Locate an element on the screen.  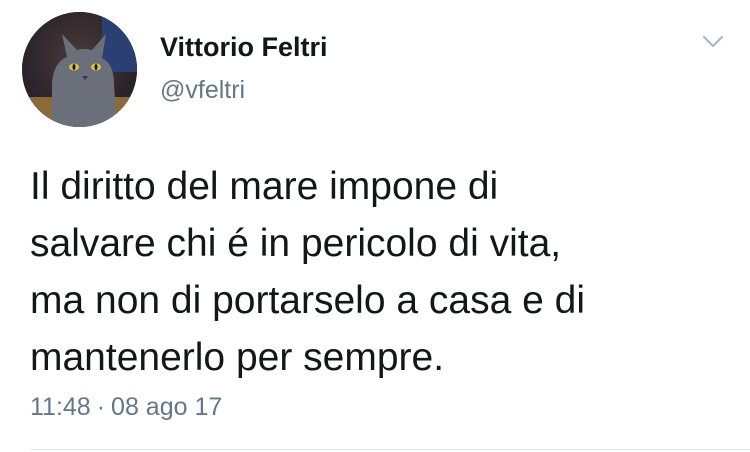
tweet-text-line: salvare chi é in pericolo di vita, is located at coordinates (296, 243).